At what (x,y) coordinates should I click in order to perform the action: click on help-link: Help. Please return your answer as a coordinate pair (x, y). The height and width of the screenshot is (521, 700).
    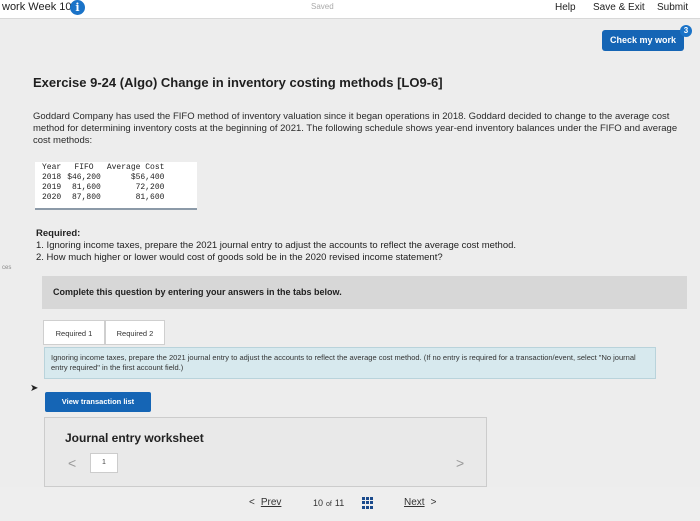
    Looking at the image, I should click on (565, 7).